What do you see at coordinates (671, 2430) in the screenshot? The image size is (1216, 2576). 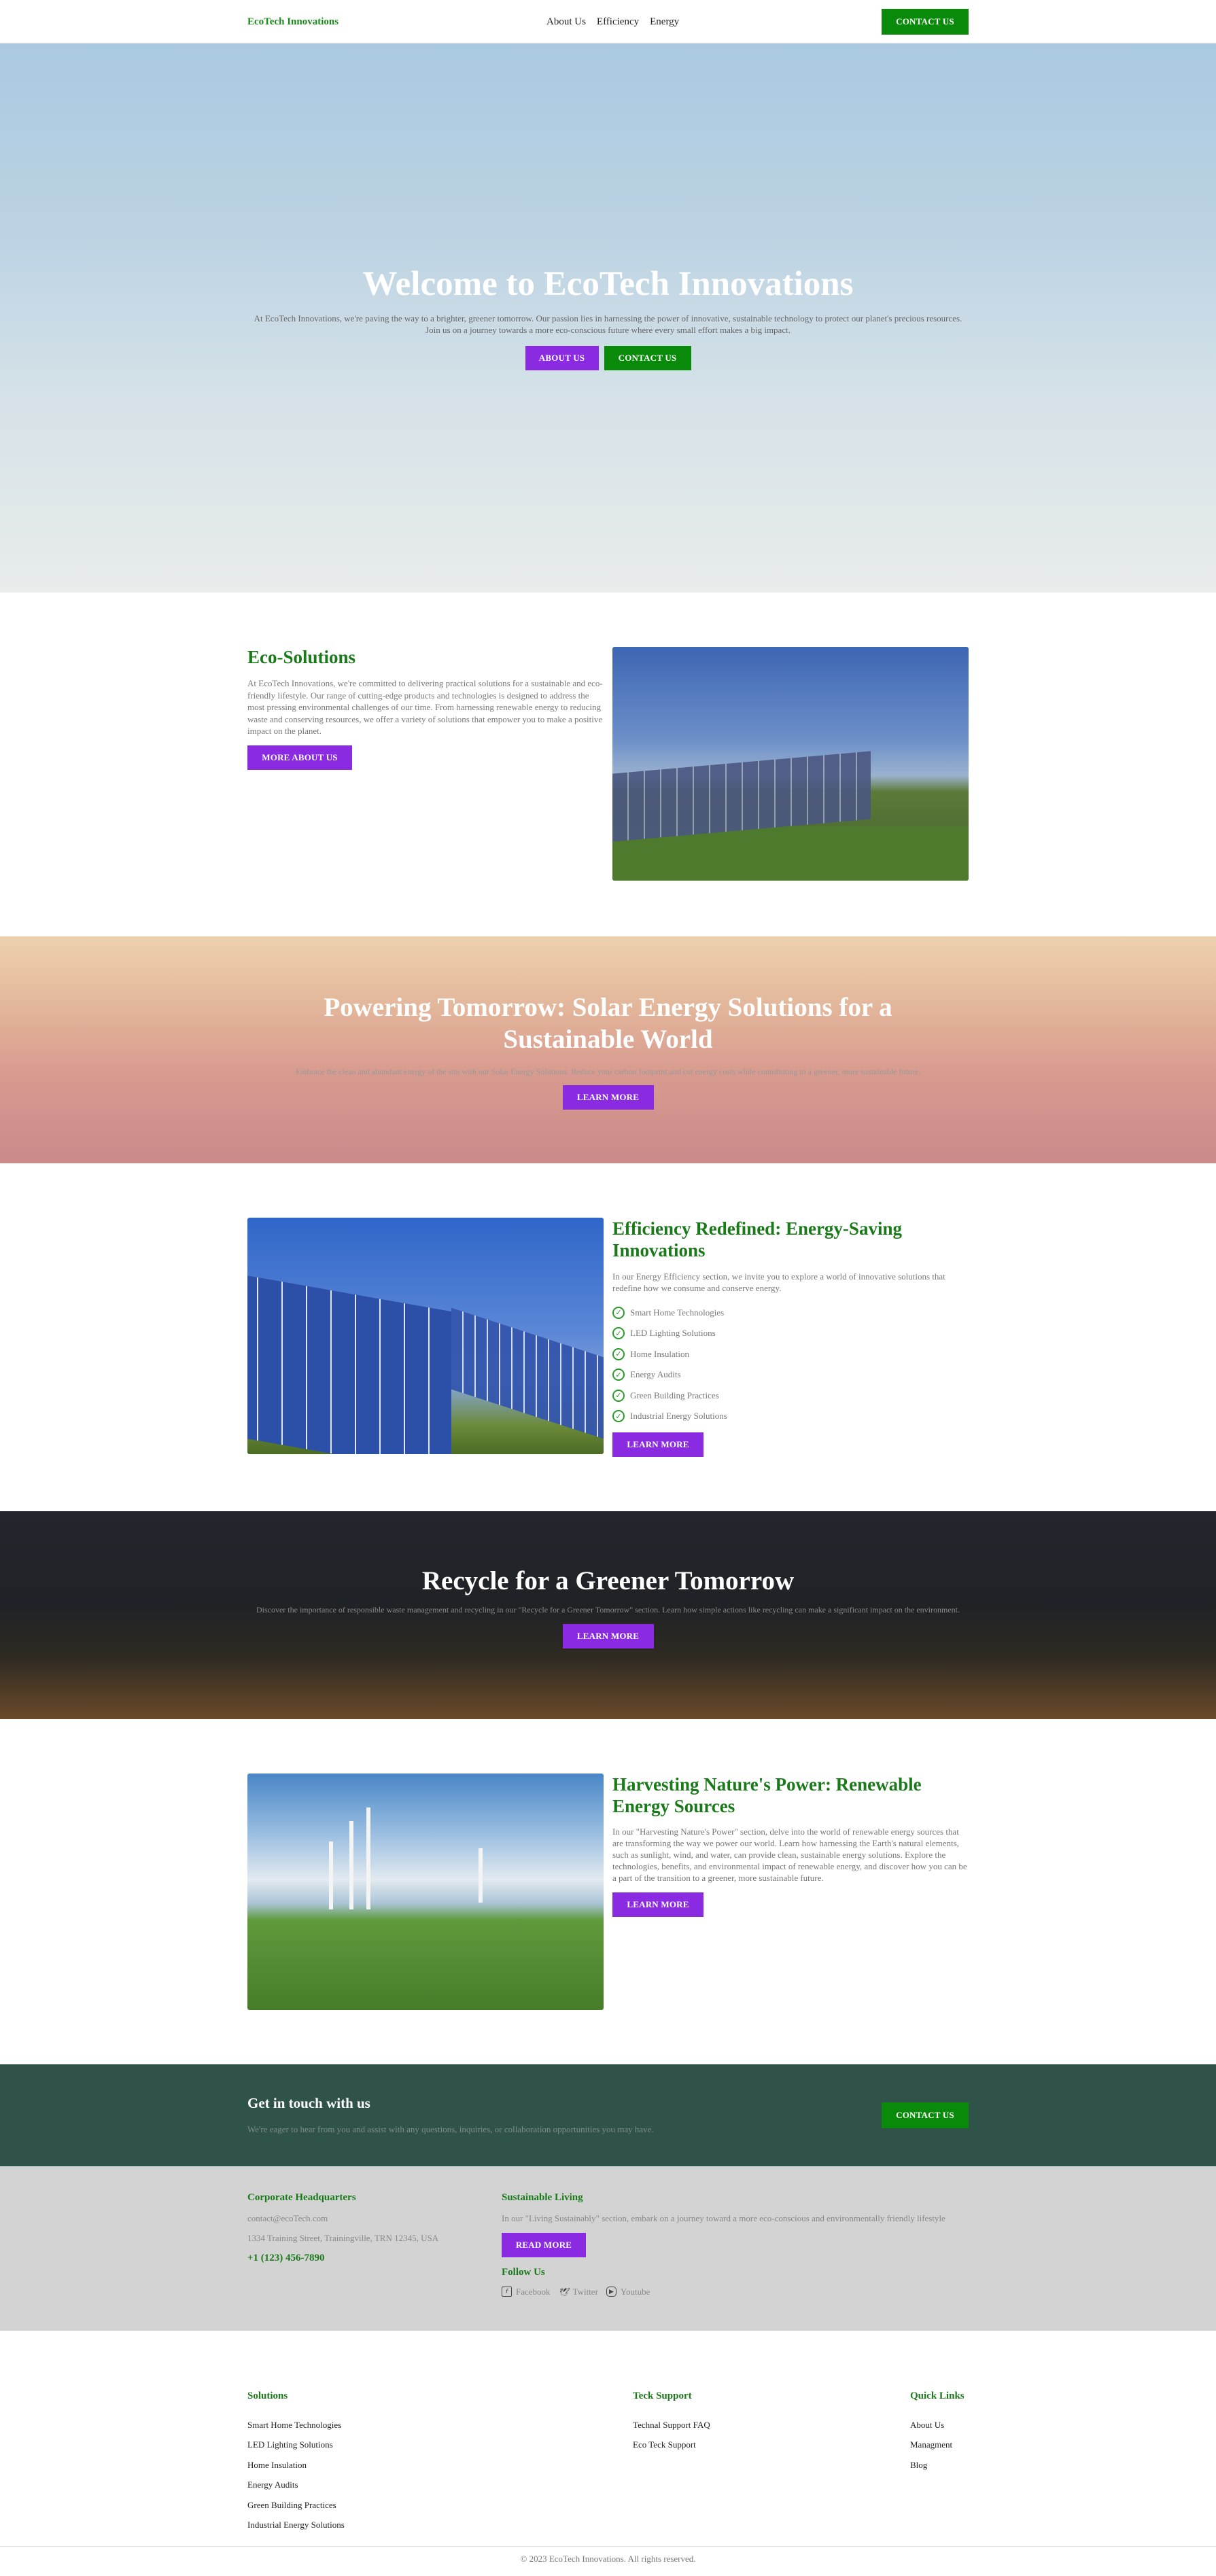 I see `footer-link: Technal Support FAQ` at bounding box center [671, 2430].